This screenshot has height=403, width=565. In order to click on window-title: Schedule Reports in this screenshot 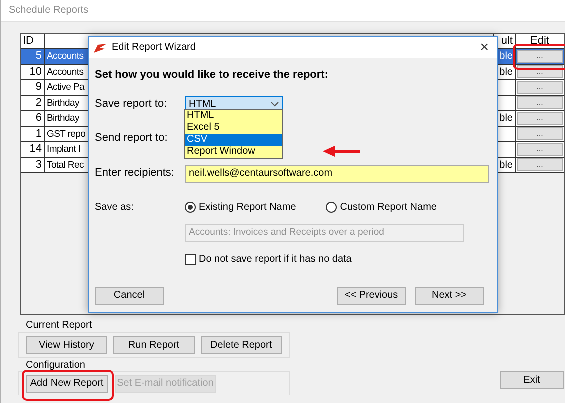, I will do `click(48, 11)`.